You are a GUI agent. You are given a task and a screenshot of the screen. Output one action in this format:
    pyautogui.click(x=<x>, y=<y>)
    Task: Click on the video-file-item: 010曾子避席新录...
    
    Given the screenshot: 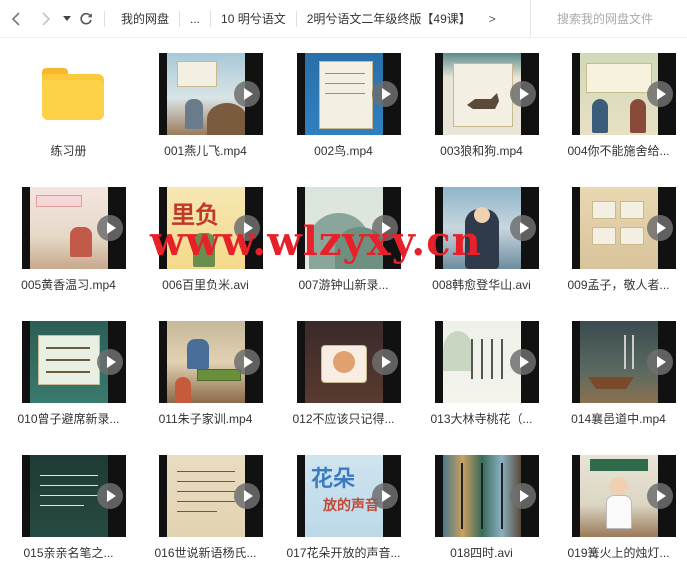 What is the action you would take?
    pyautogui.click(x=68, y=373)
    